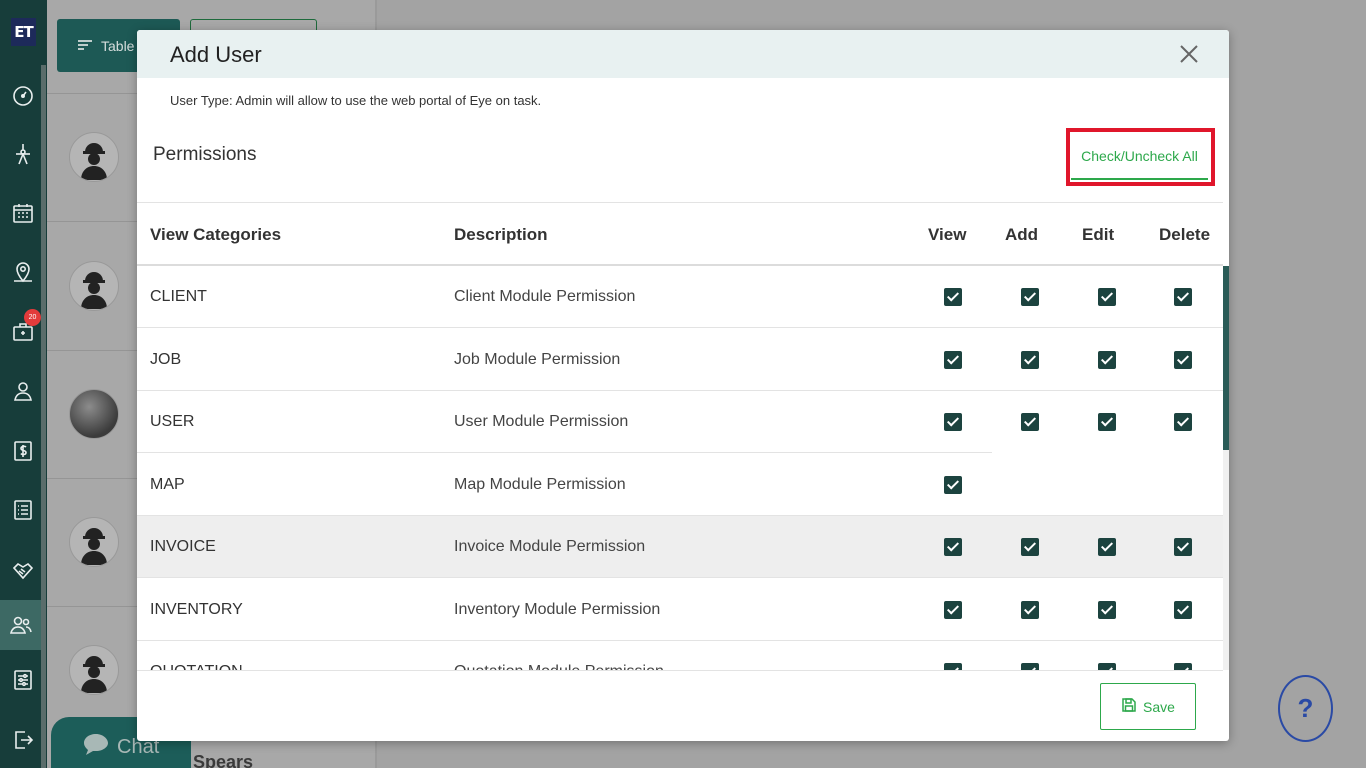 The width and height of the screenshot is (1366, 768). Describe the element at coordinates (680, 297) in the screenshot. I see `table-row: CLIENT Client Module Permission` at that location.